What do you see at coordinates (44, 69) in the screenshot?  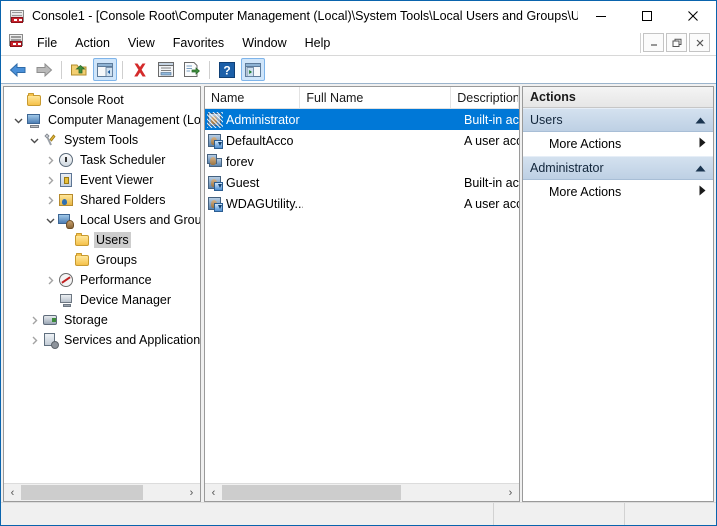 I see `forward-arrow-icon` at bounding box center [44, 69].